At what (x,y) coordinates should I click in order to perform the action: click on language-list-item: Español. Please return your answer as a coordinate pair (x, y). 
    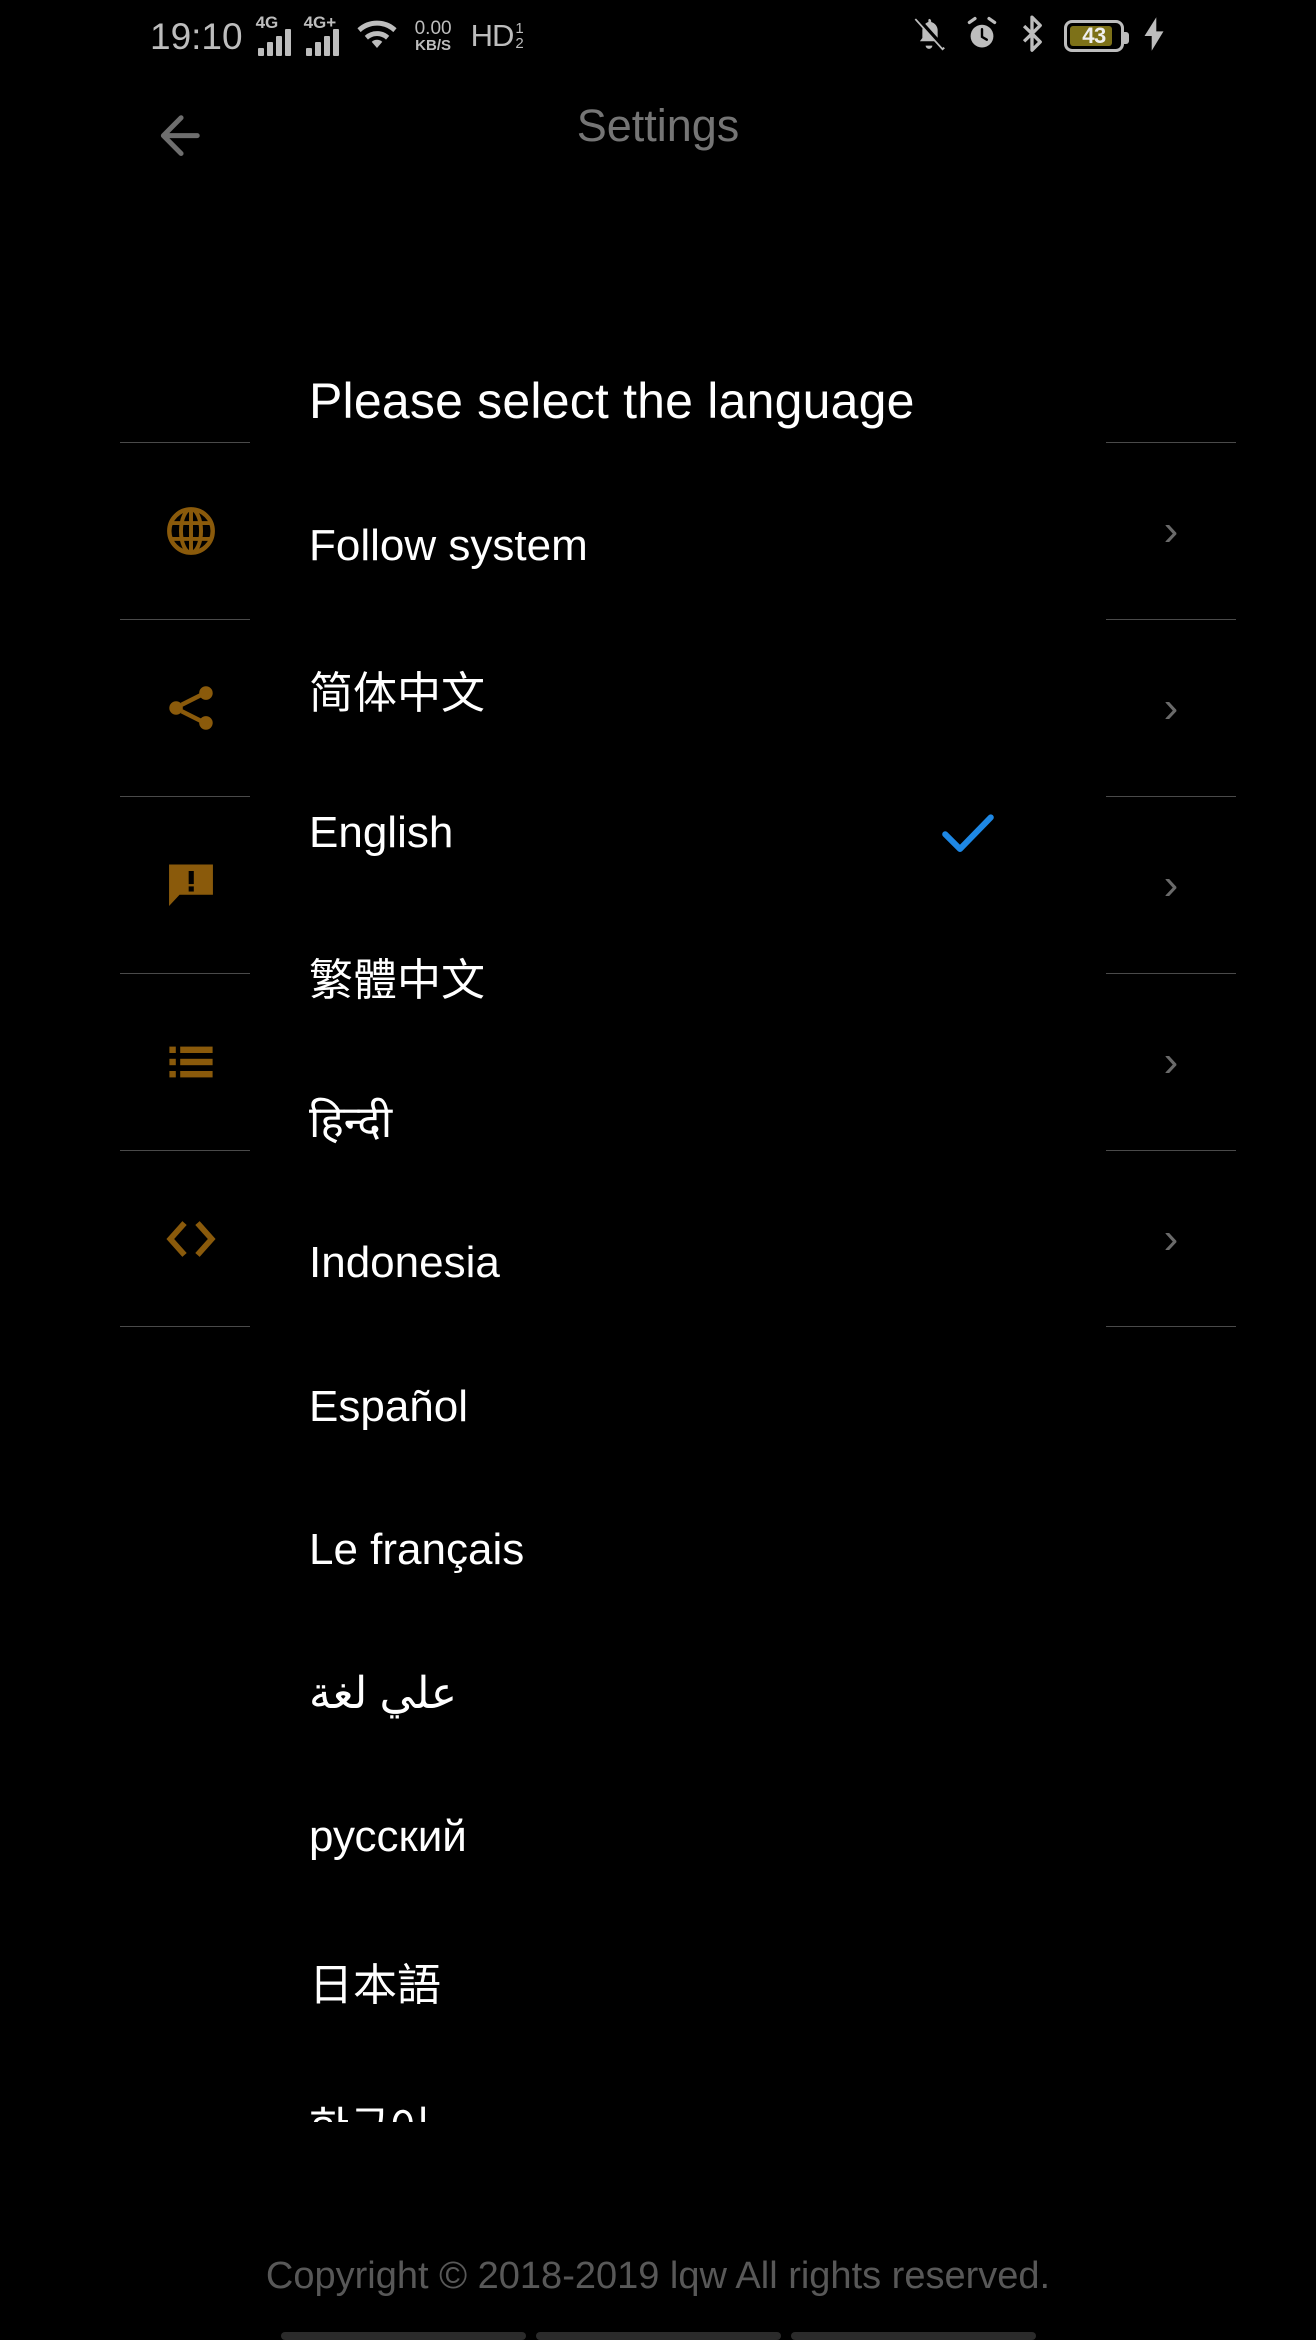
    Looking at the image, I should click on (658, 1407).